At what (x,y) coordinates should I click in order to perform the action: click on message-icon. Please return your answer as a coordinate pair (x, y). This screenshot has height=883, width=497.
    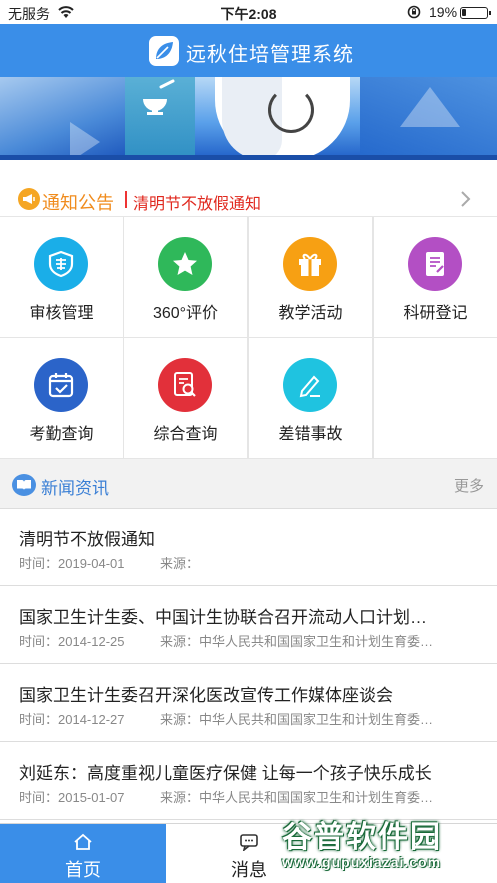
    Looking at the image, I should click on (249, 842).